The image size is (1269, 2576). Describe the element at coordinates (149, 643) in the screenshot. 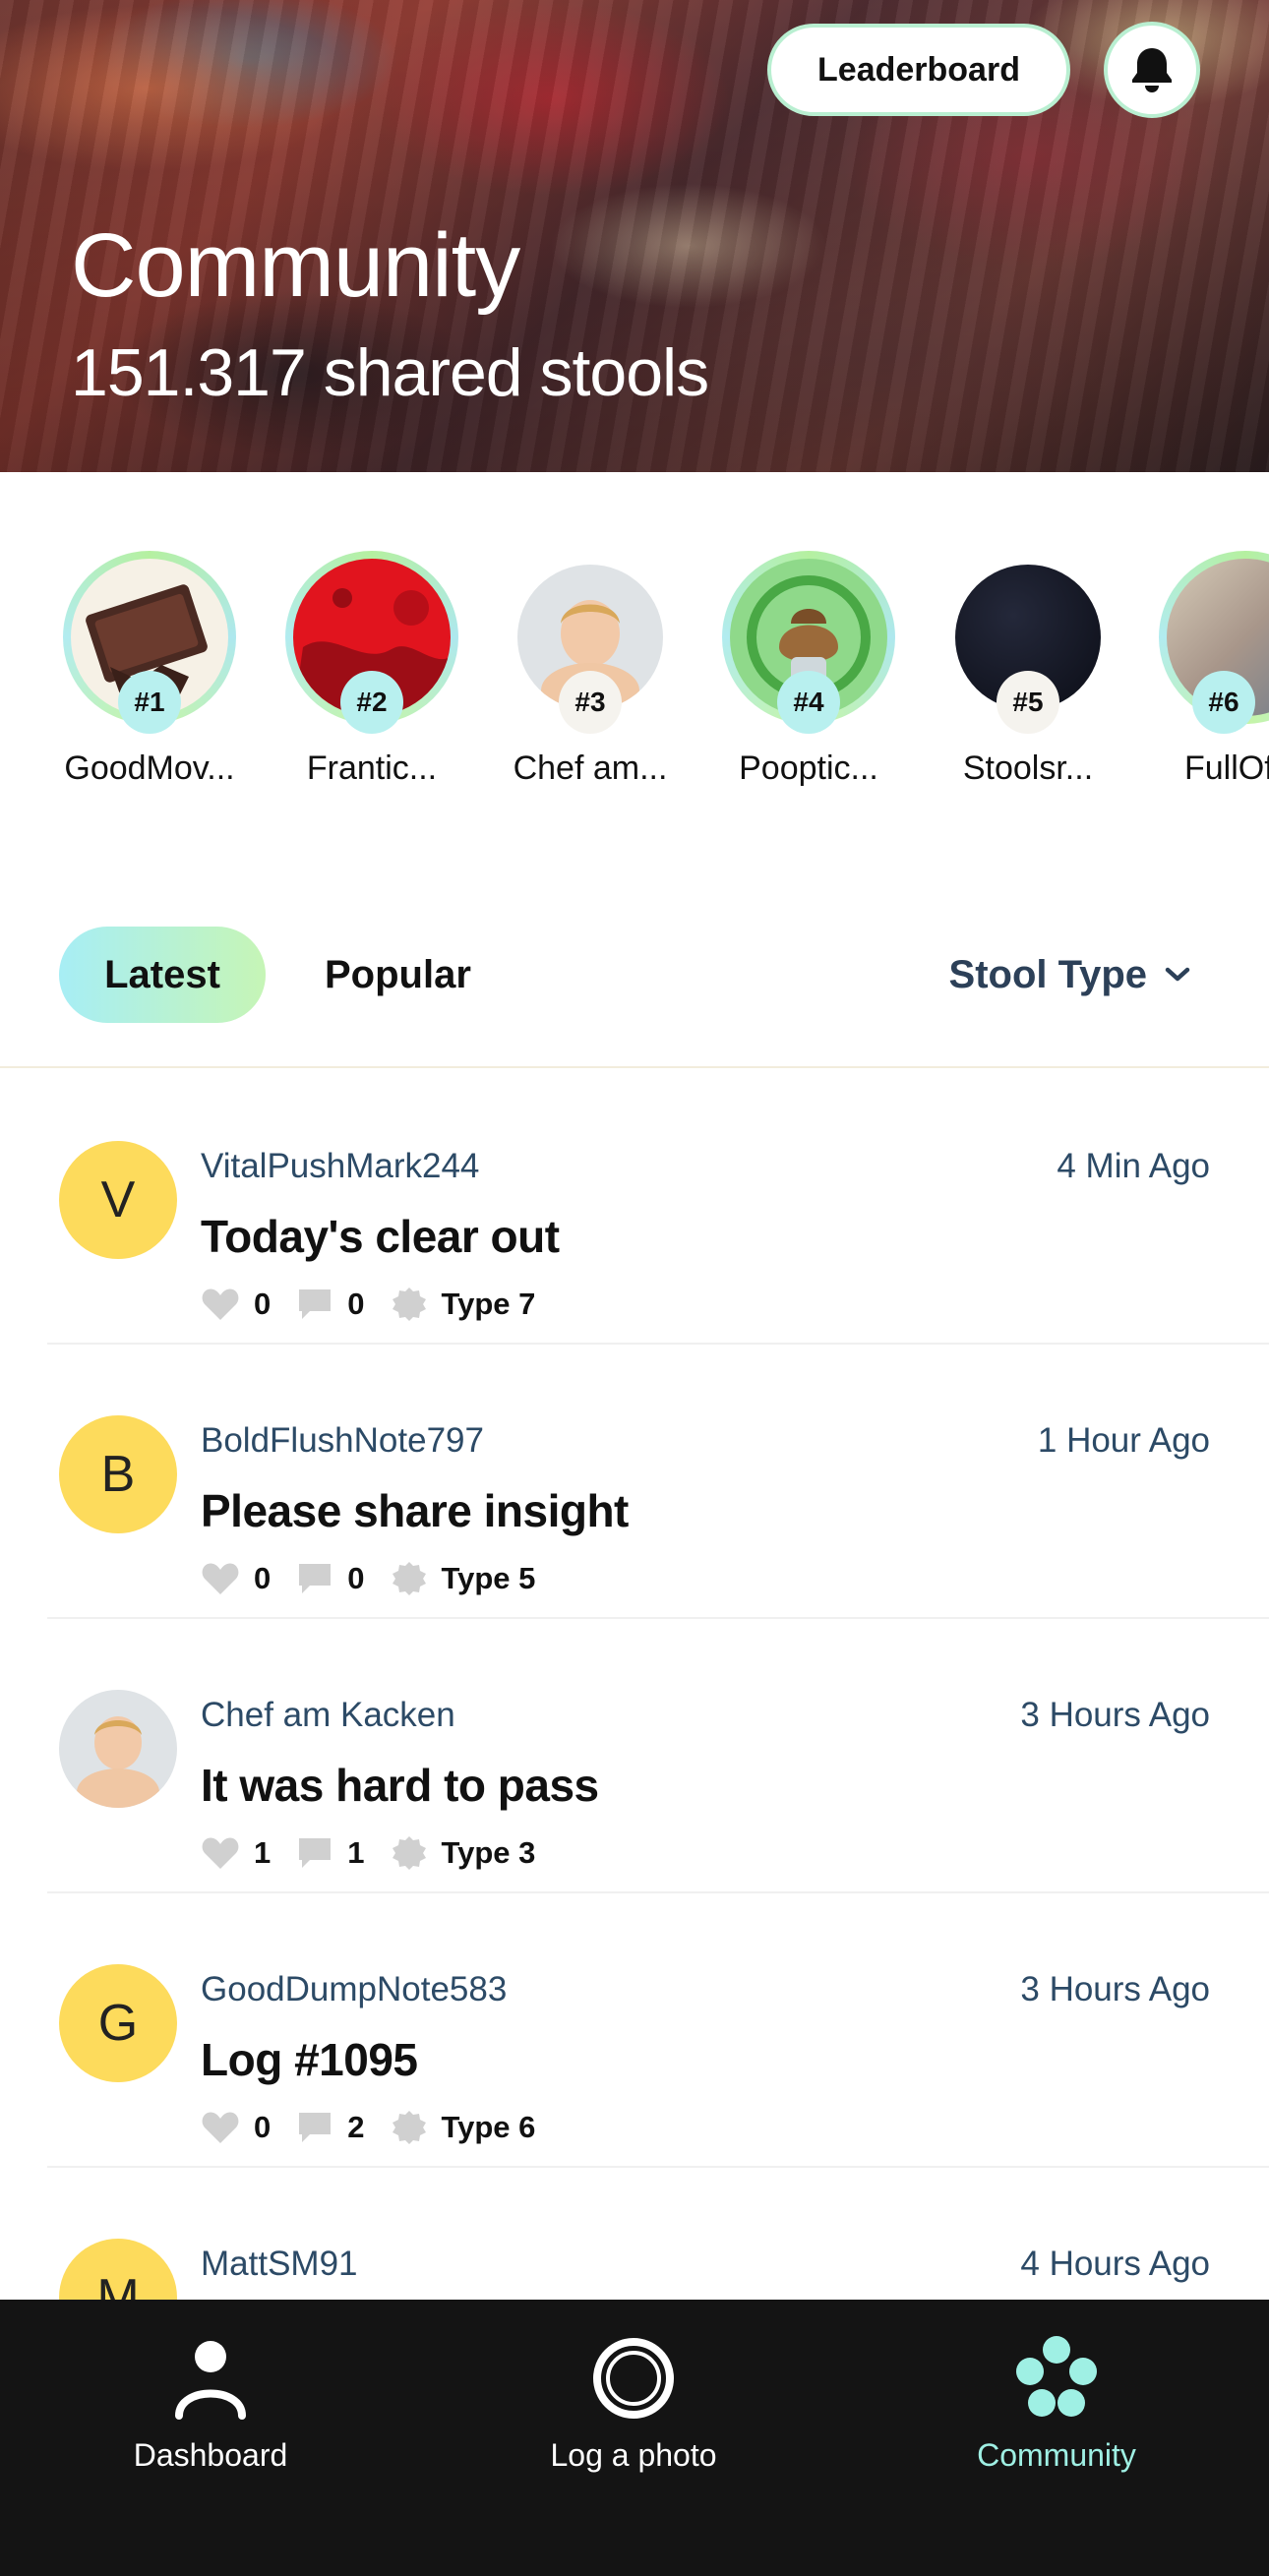

I see `avatar: #1` at that location.